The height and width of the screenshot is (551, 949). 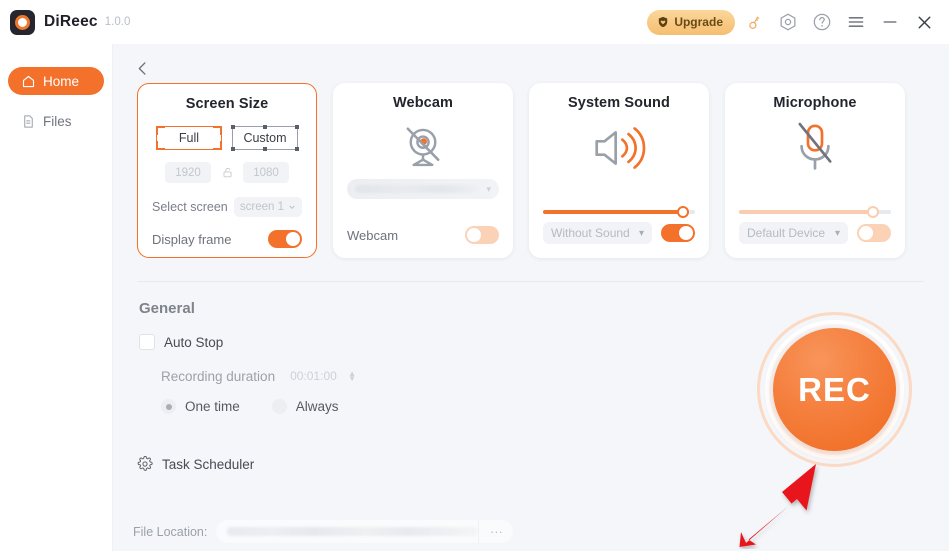 I want to click on back-arrow-icon, so click(x=142, y=68).